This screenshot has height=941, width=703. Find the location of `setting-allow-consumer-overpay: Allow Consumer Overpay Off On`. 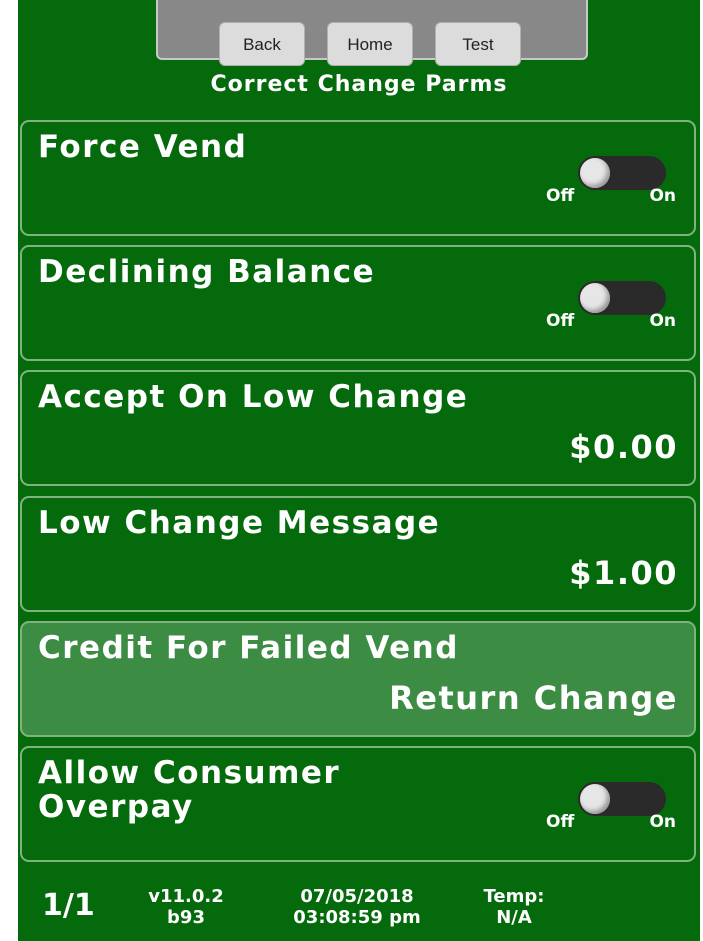

setting-allow-consumer-overpay: Allow Consumer Overpay Off On is located at coordinates (358, 804).